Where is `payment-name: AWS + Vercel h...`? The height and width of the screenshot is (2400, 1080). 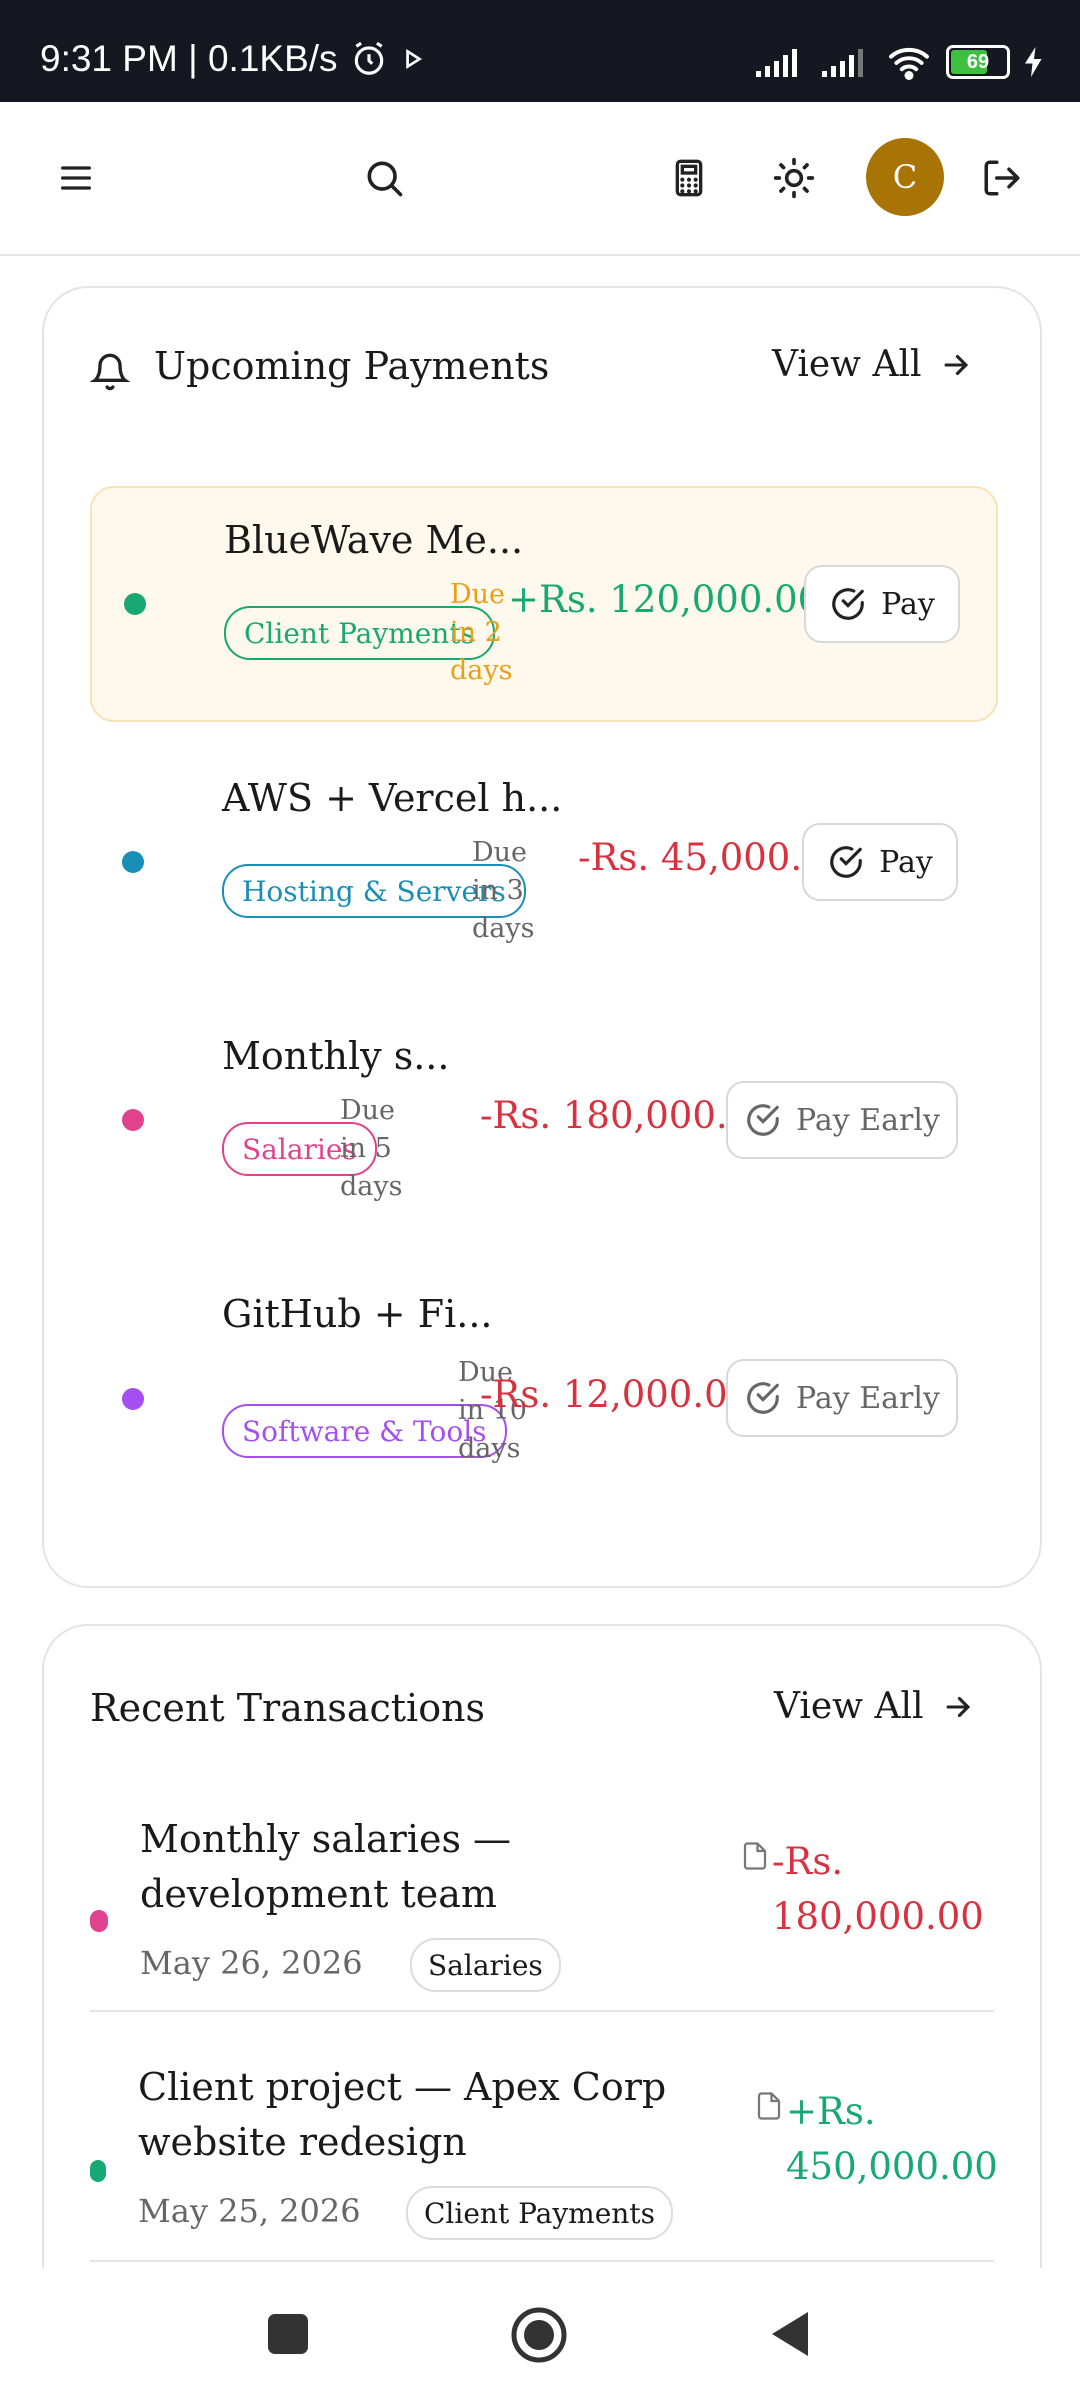 payment-name: AWS + Vercel h... is located at coordinates (392, 798).